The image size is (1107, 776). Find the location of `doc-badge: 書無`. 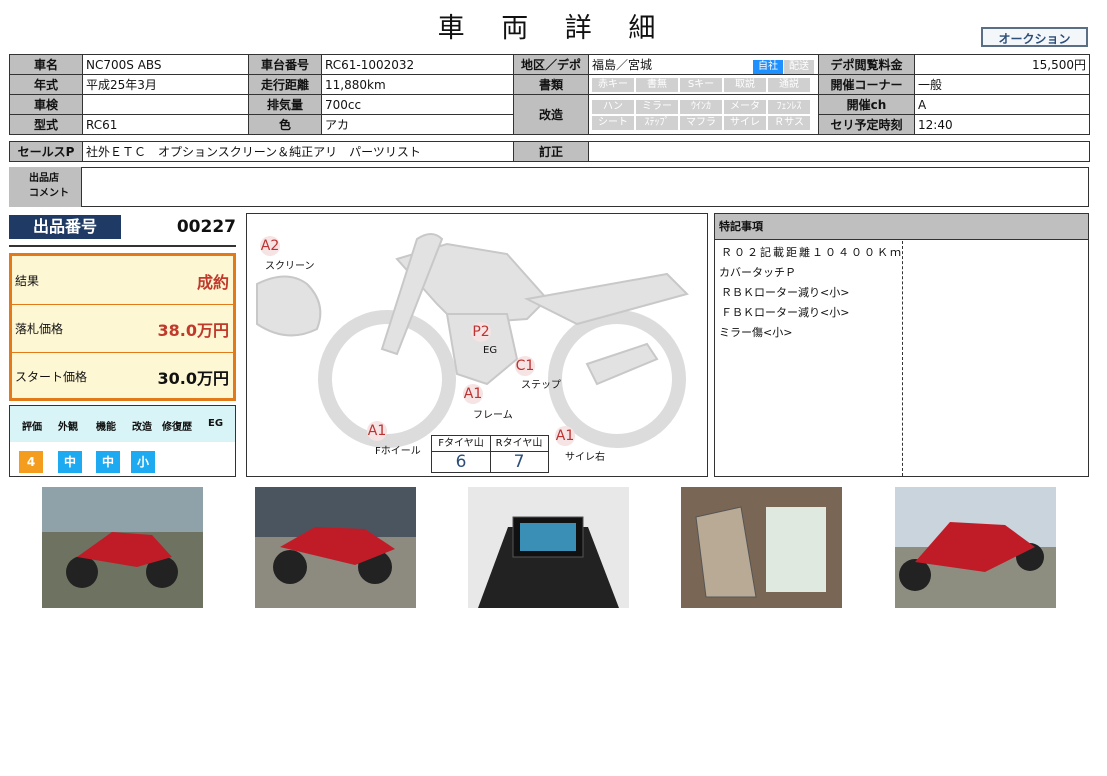

doc-badge: 書無 is located at coordinates (657, 84).